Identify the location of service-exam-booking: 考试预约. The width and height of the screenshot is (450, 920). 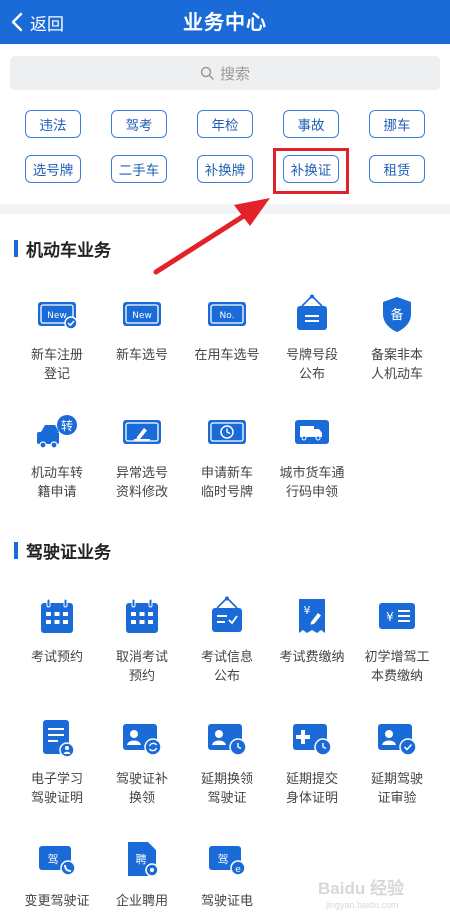
(57, 630).